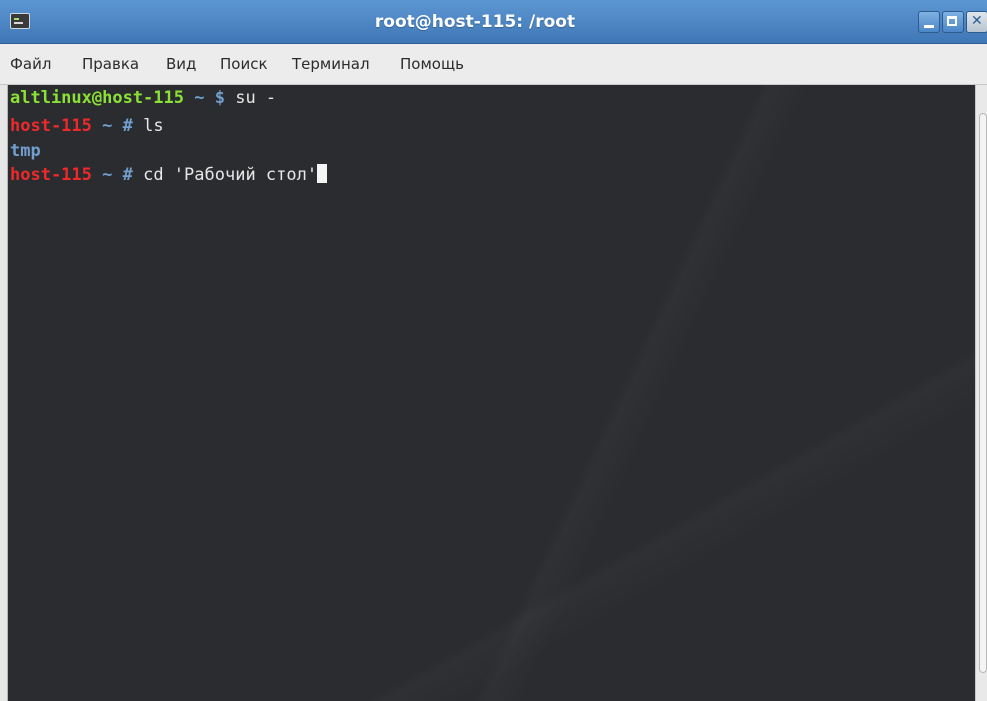  Describe the element at coordinates (30, 64) in the screenshot. I see `menu-file: Файл` at that location.